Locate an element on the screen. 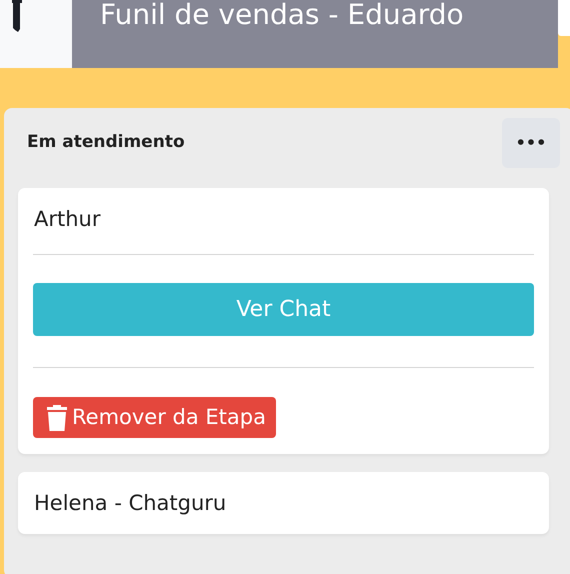 This screenshot has height=574, width=570. lead-name: Arthur is located at coordinates (67, 219).